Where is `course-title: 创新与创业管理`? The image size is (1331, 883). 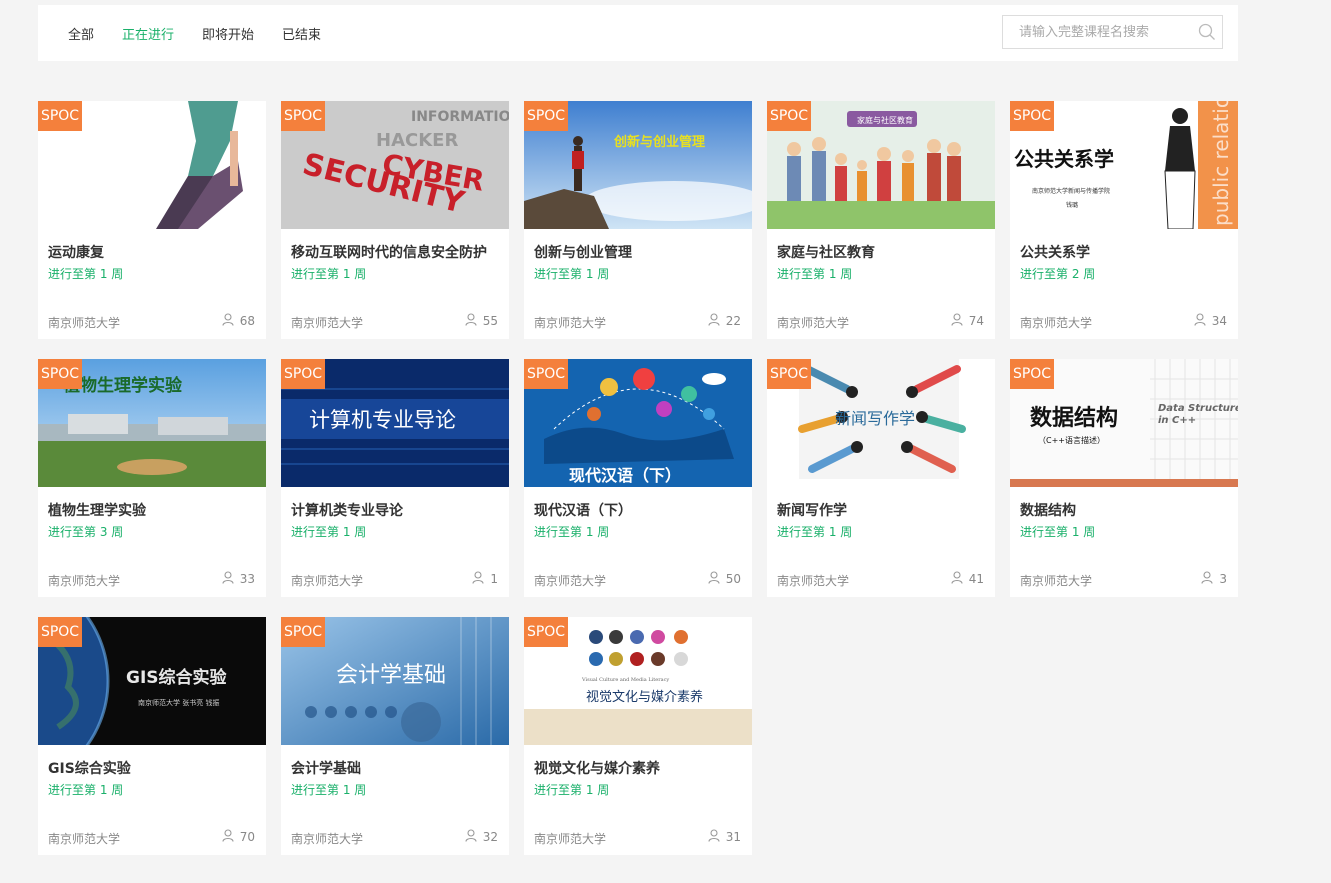 course-title: 创新与创业管理 is located at coordinates (583, 252).